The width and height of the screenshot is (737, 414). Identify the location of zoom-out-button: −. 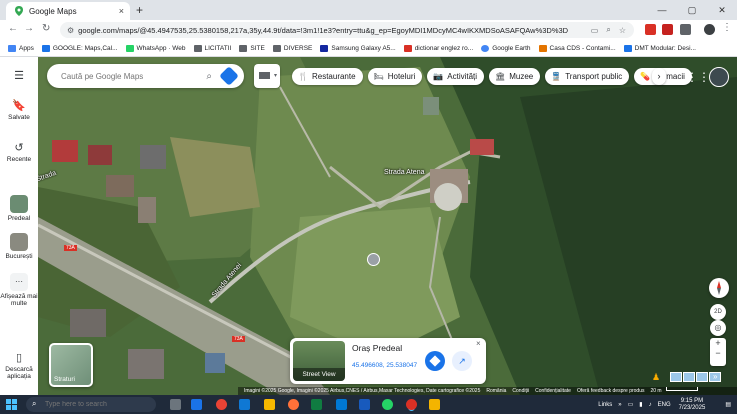
(718, 353).